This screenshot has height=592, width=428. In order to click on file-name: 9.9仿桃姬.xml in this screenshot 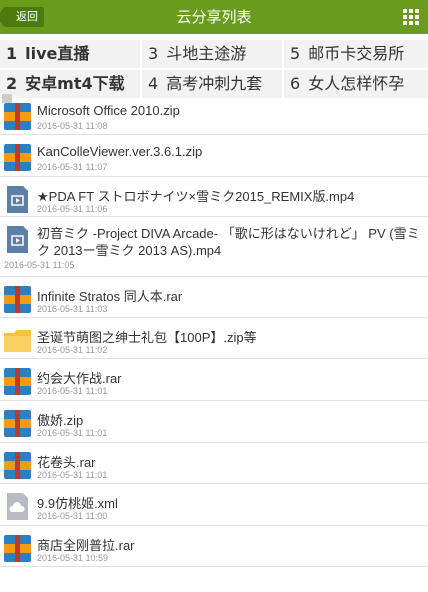, I will do `click(77, 502)`.